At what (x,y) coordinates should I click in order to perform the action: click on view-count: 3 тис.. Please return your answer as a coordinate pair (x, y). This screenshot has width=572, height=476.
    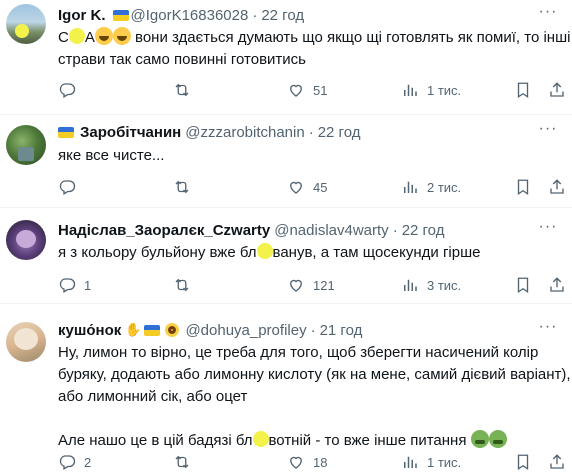
    Looking at the image, I should click on (444, 285).